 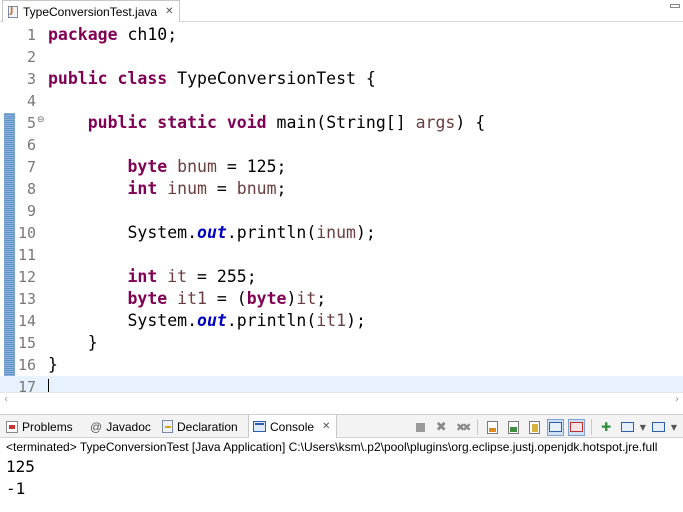 I want to click on editor-tab-bar: J TypeConversionTest.java ✕, so click(x=341, y=11).